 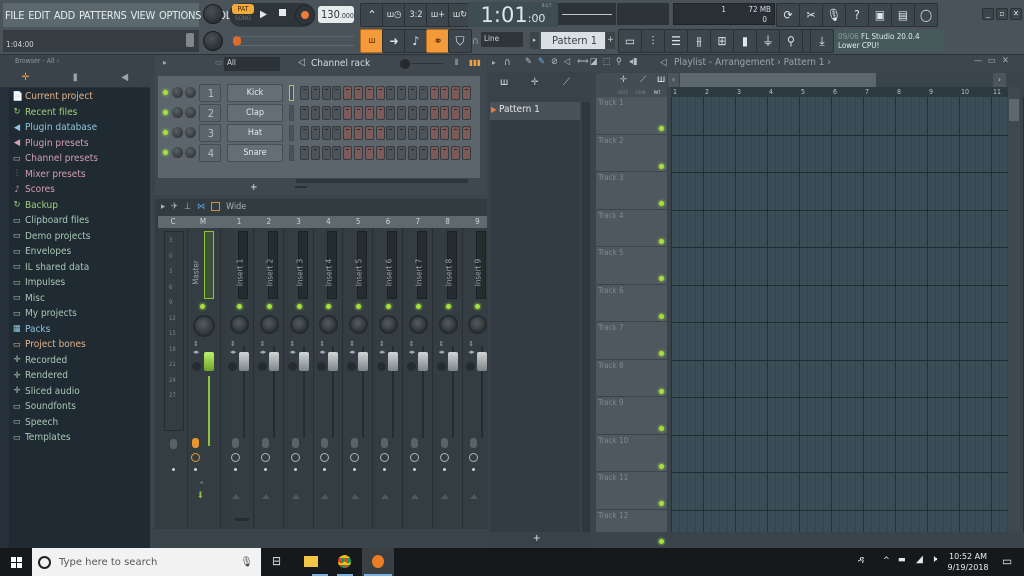 What do you see at coordinates (978, 61) in the screenshot?
I see `playlist-minimize-button: —` at bounding box center [978, 61].